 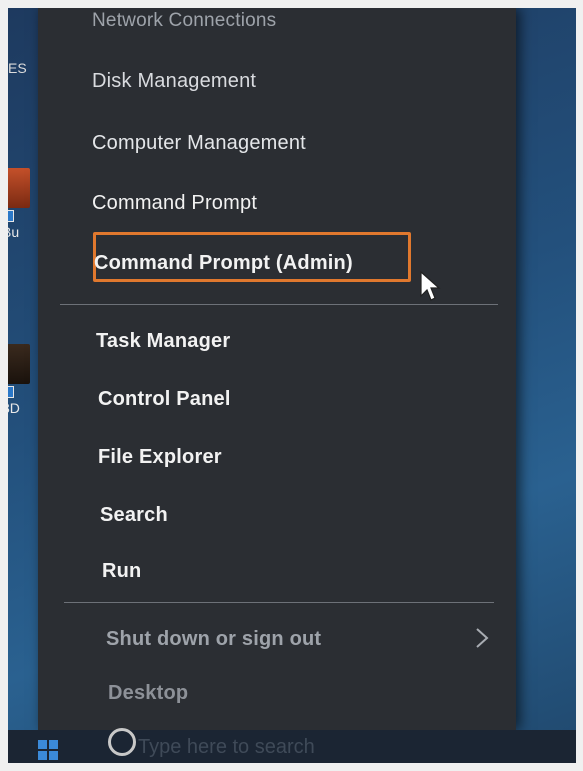 What do you see at coordinates (174, 203) in the screenshot?
I see `menu-item-command-prompt: Command Prompt` at bounding box center [174, 203].